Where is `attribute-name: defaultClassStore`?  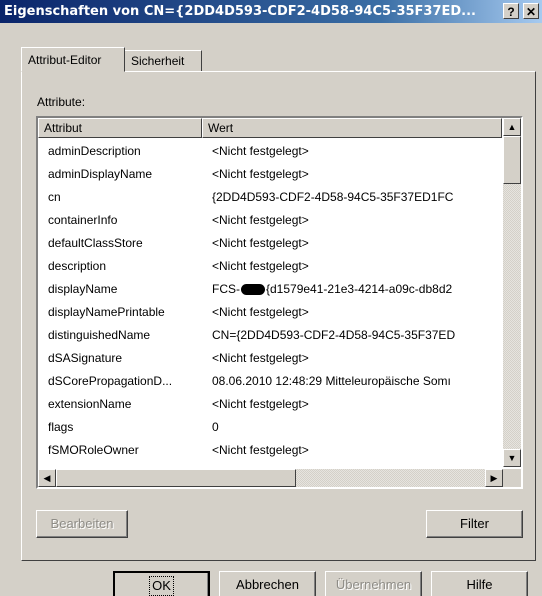 attribute-name: defaultClassStore is located at coordinates (95, 243).